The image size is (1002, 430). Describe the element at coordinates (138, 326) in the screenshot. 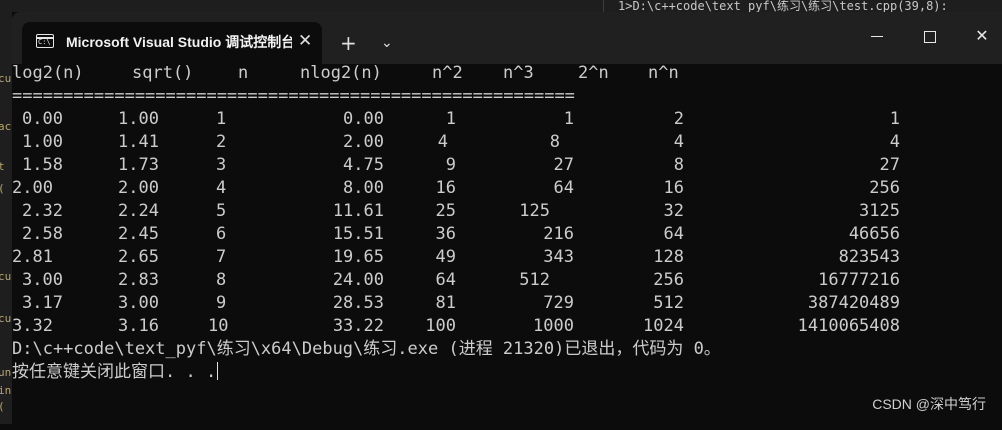

I see `cell-sqrt: 3.16` at that location.